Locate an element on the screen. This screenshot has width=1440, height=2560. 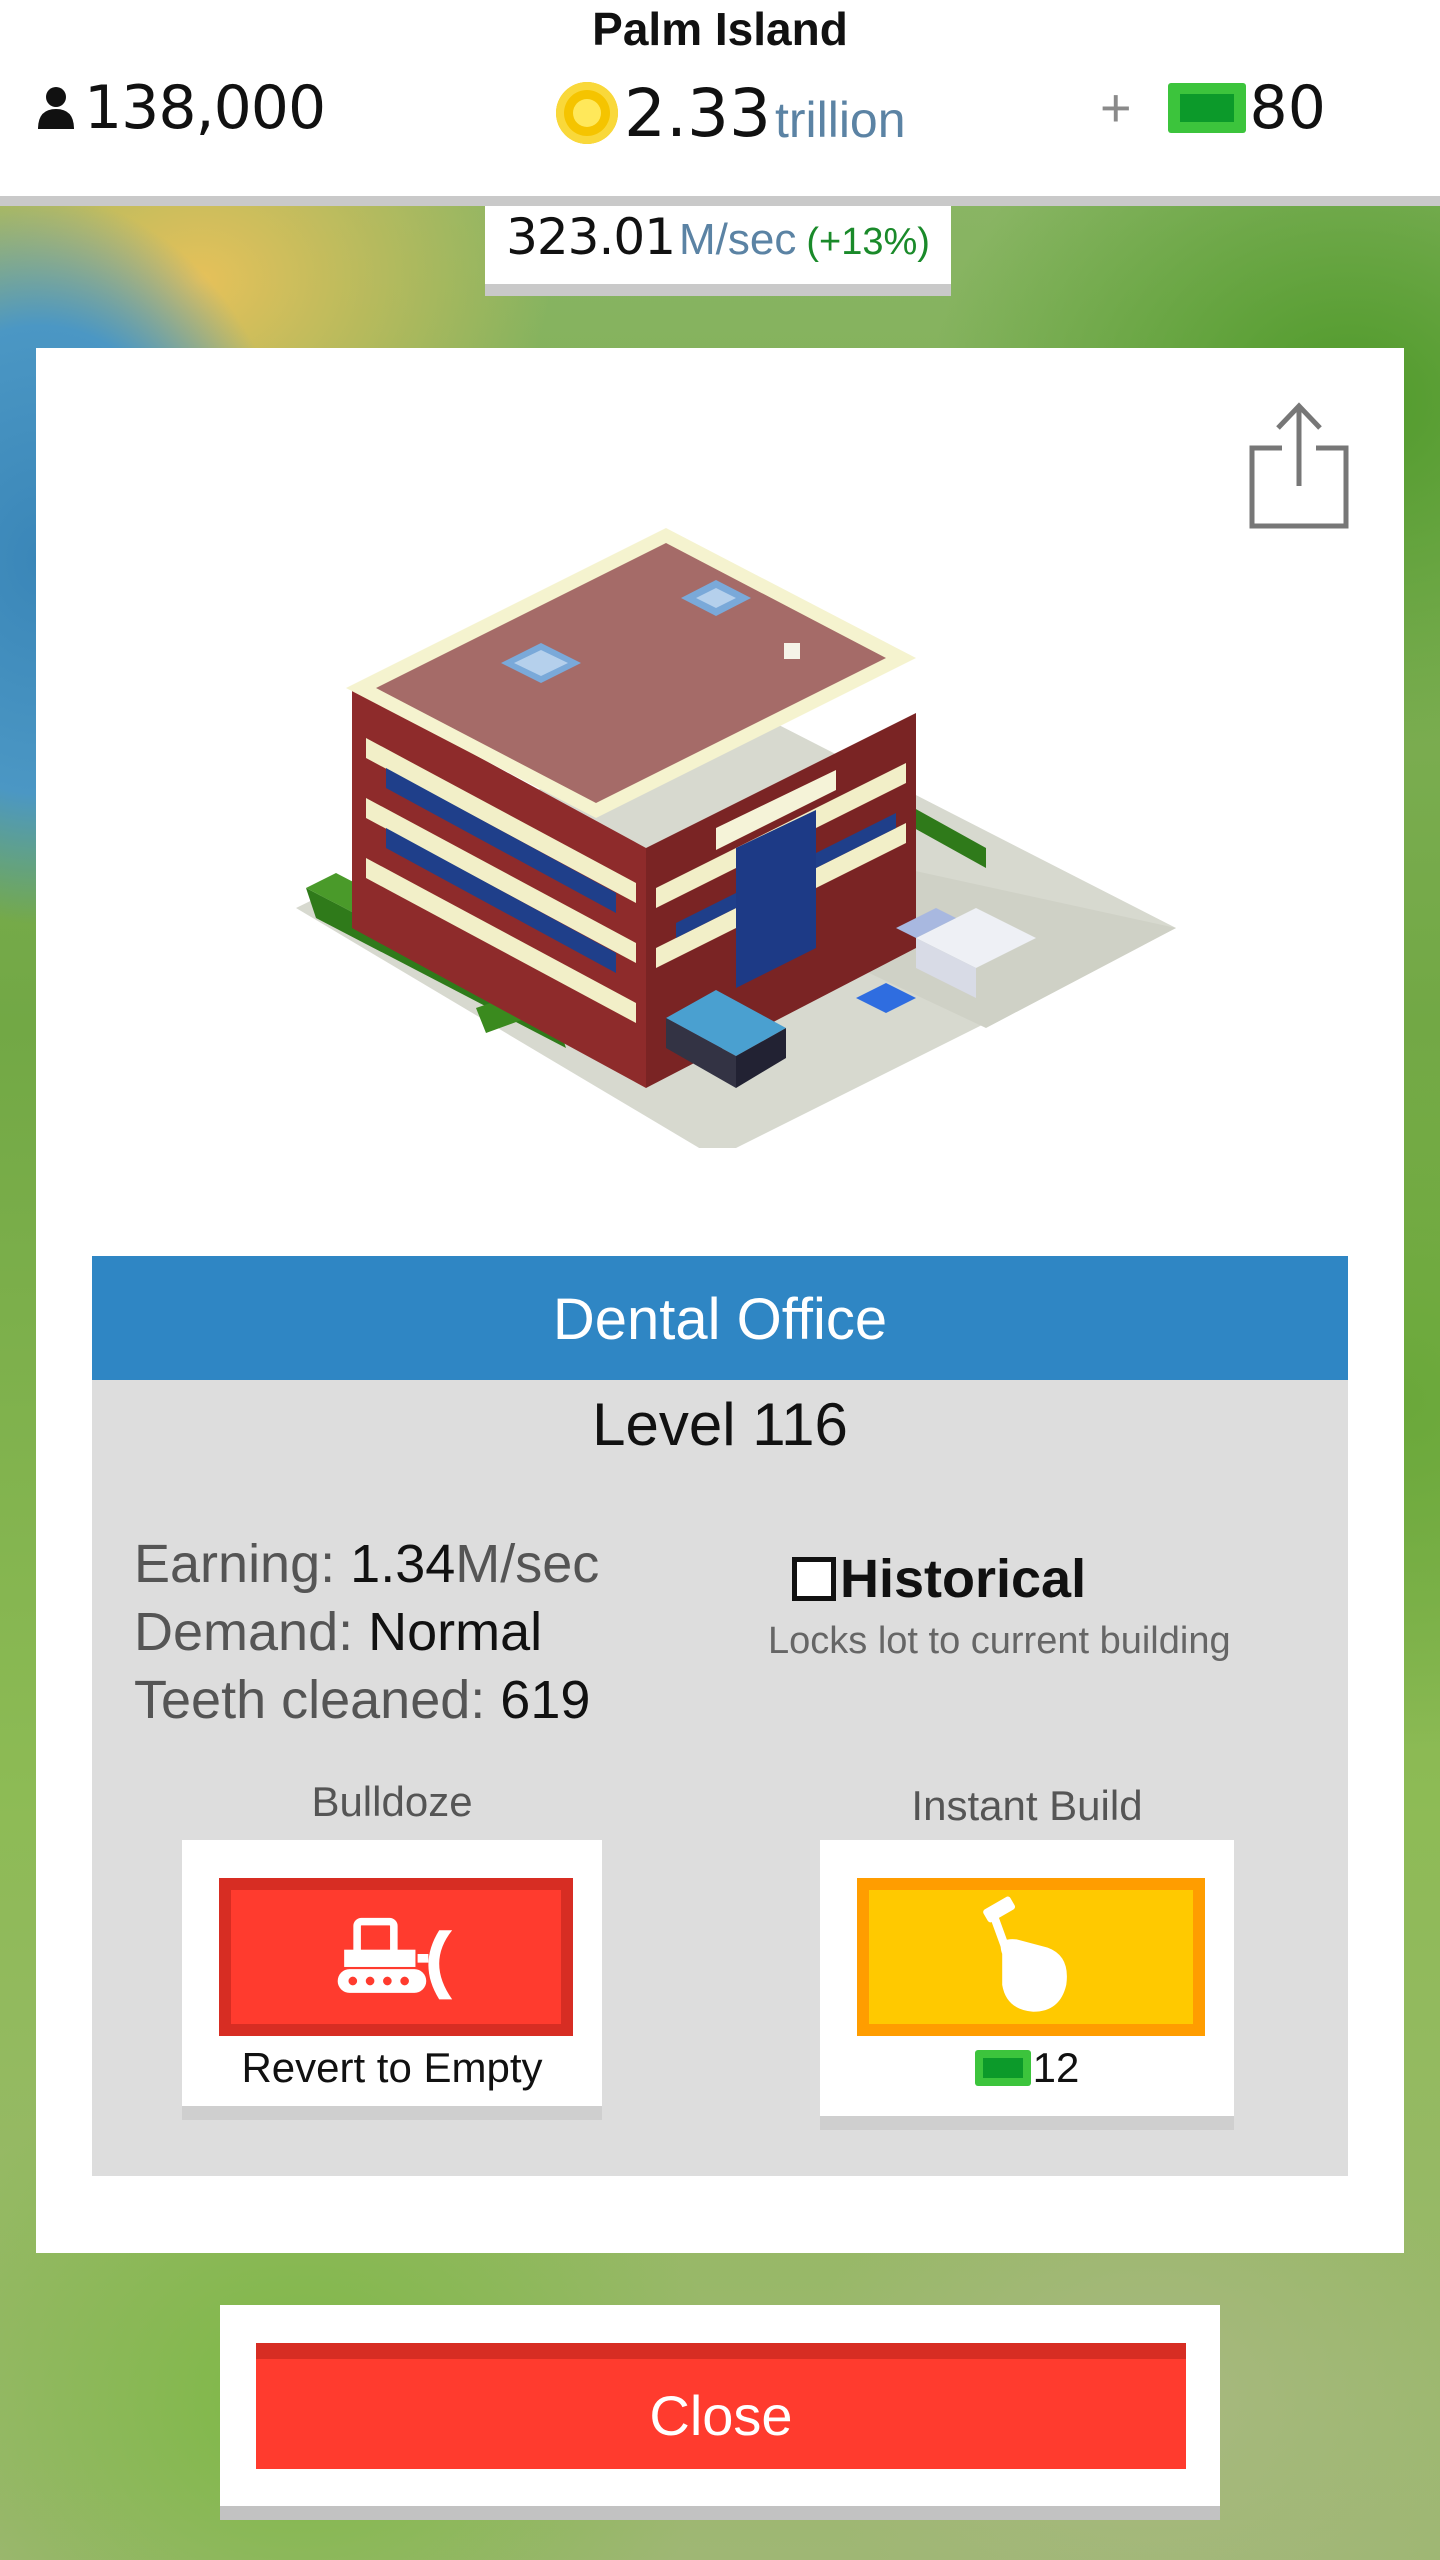
bulldoze-card: Revert to Empty is located at coordinates (392, 1980).